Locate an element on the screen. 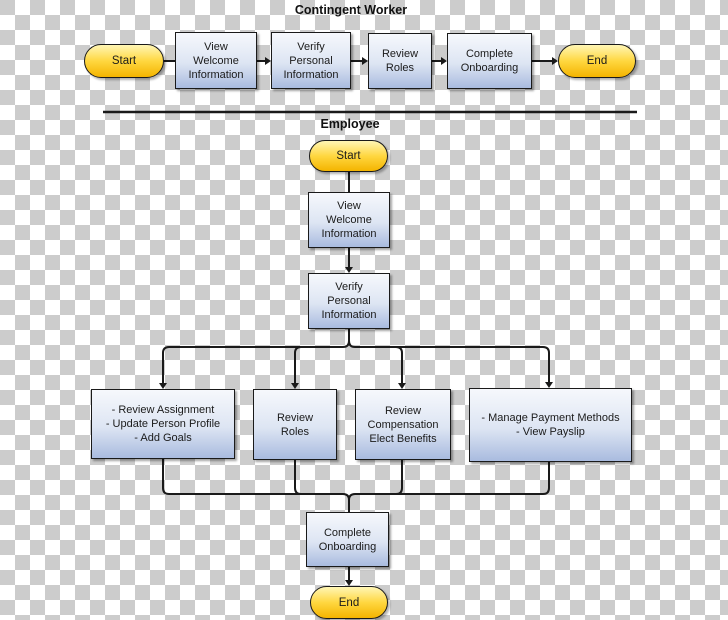 This screenshot has width=728, height=620. cw-end-node: End is located at coordinates (597, 61).